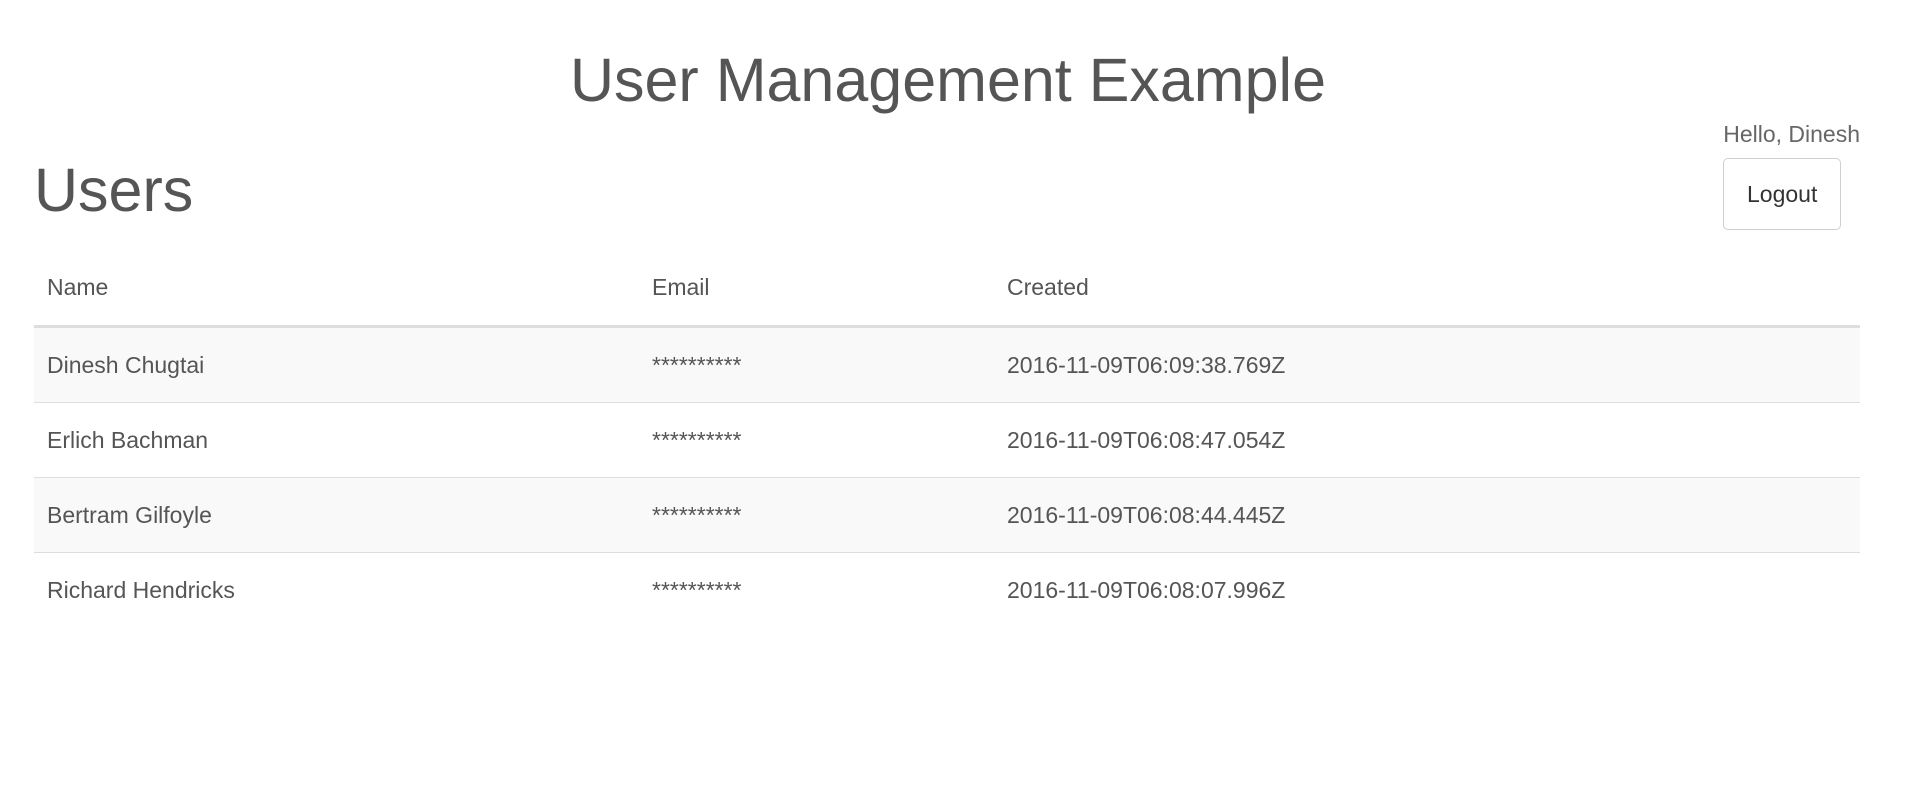 The image size is (1920, 797). I want to click on cell-created: 2016-11-09T06:08:47.054Z, so click(1427, 440).